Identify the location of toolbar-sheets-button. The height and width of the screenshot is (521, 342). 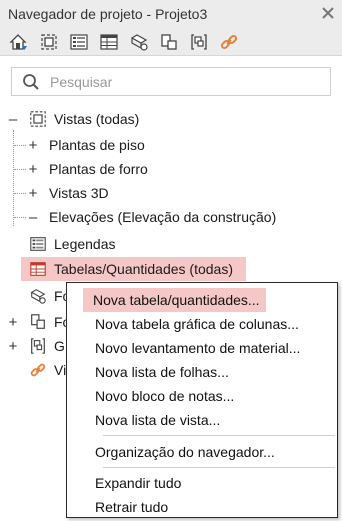
(139, 42).